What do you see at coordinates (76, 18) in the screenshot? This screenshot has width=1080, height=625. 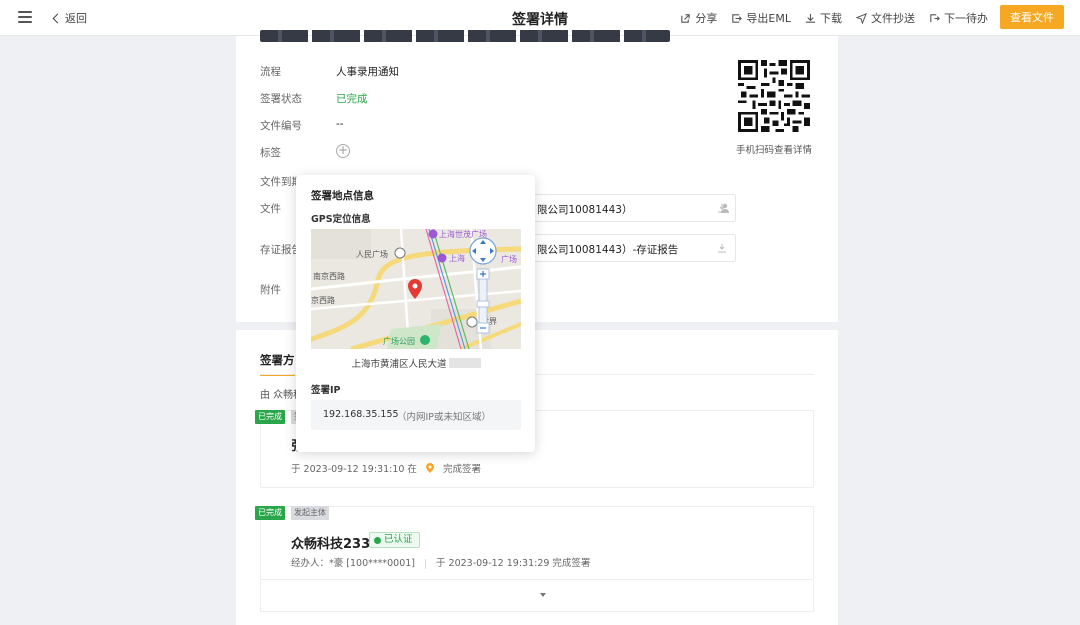 I see `back-label: 返回` at bounding box center [76, 18].